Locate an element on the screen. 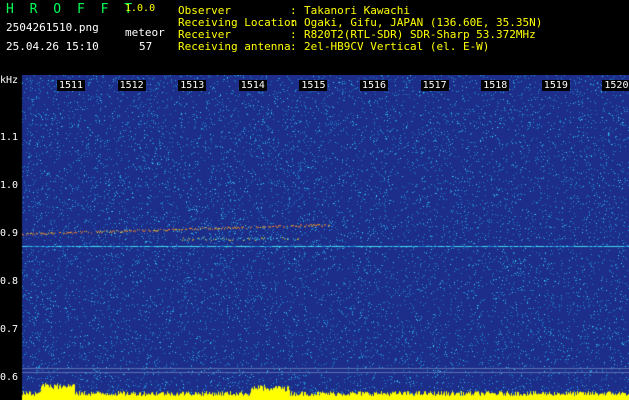 This screenshot has width=629, height=400. x-tick-label: 1518 is located at coordinates (495, 85).